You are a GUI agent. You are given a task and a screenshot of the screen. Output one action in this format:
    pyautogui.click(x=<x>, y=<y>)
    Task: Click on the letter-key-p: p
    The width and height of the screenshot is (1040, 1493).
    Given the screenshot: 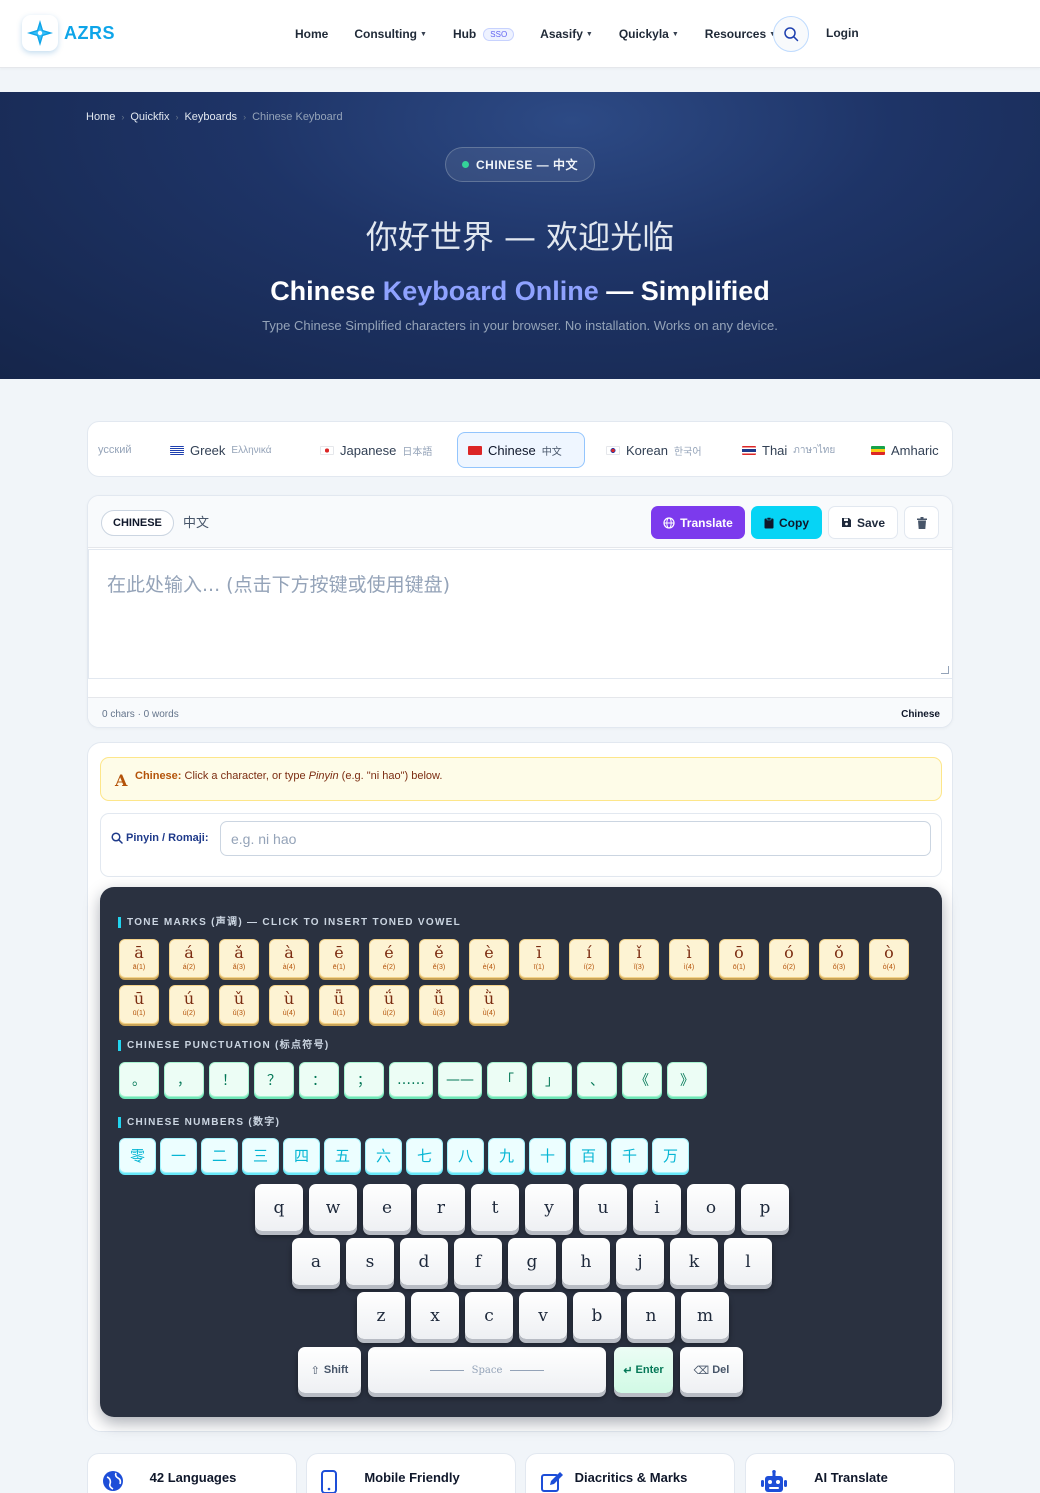 What is the action you would take?
    pyautogui.click(x=765, y=1207)
    